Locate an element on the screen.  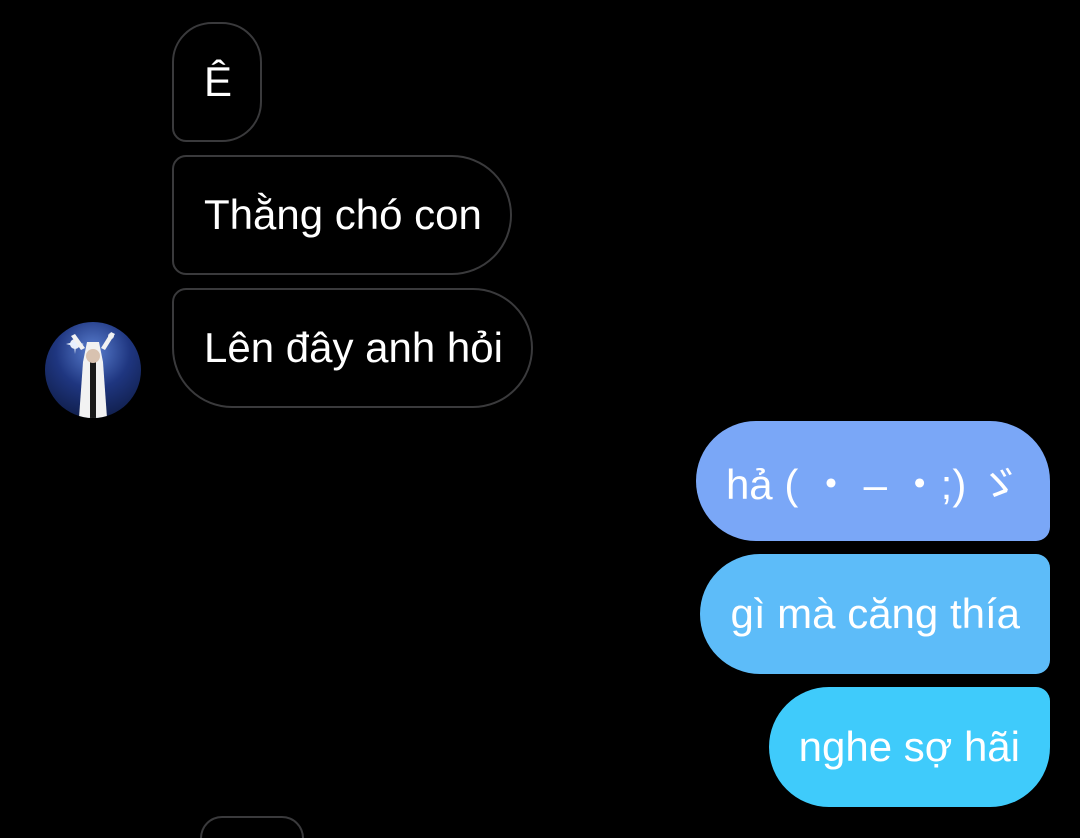
message-text: nghe sợ hãi is located at coordinates (909, 746).